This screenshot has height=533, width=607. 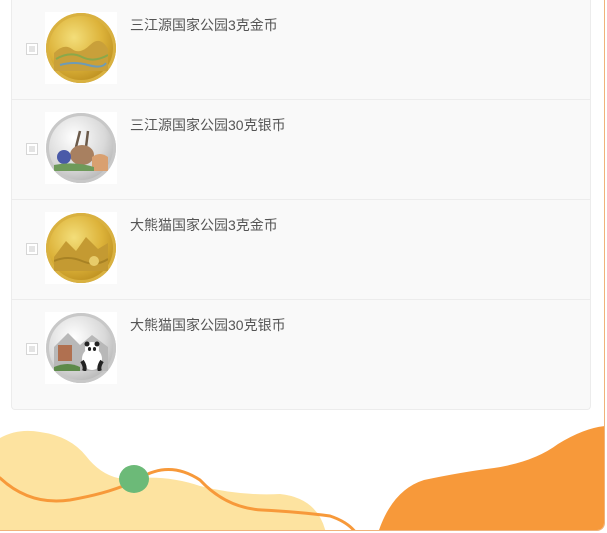 What do you see at coordinates (204, 25) in the screenshot?
I see `product-title: 三江源国家公园3克金币` at bounding box center [204, 25].